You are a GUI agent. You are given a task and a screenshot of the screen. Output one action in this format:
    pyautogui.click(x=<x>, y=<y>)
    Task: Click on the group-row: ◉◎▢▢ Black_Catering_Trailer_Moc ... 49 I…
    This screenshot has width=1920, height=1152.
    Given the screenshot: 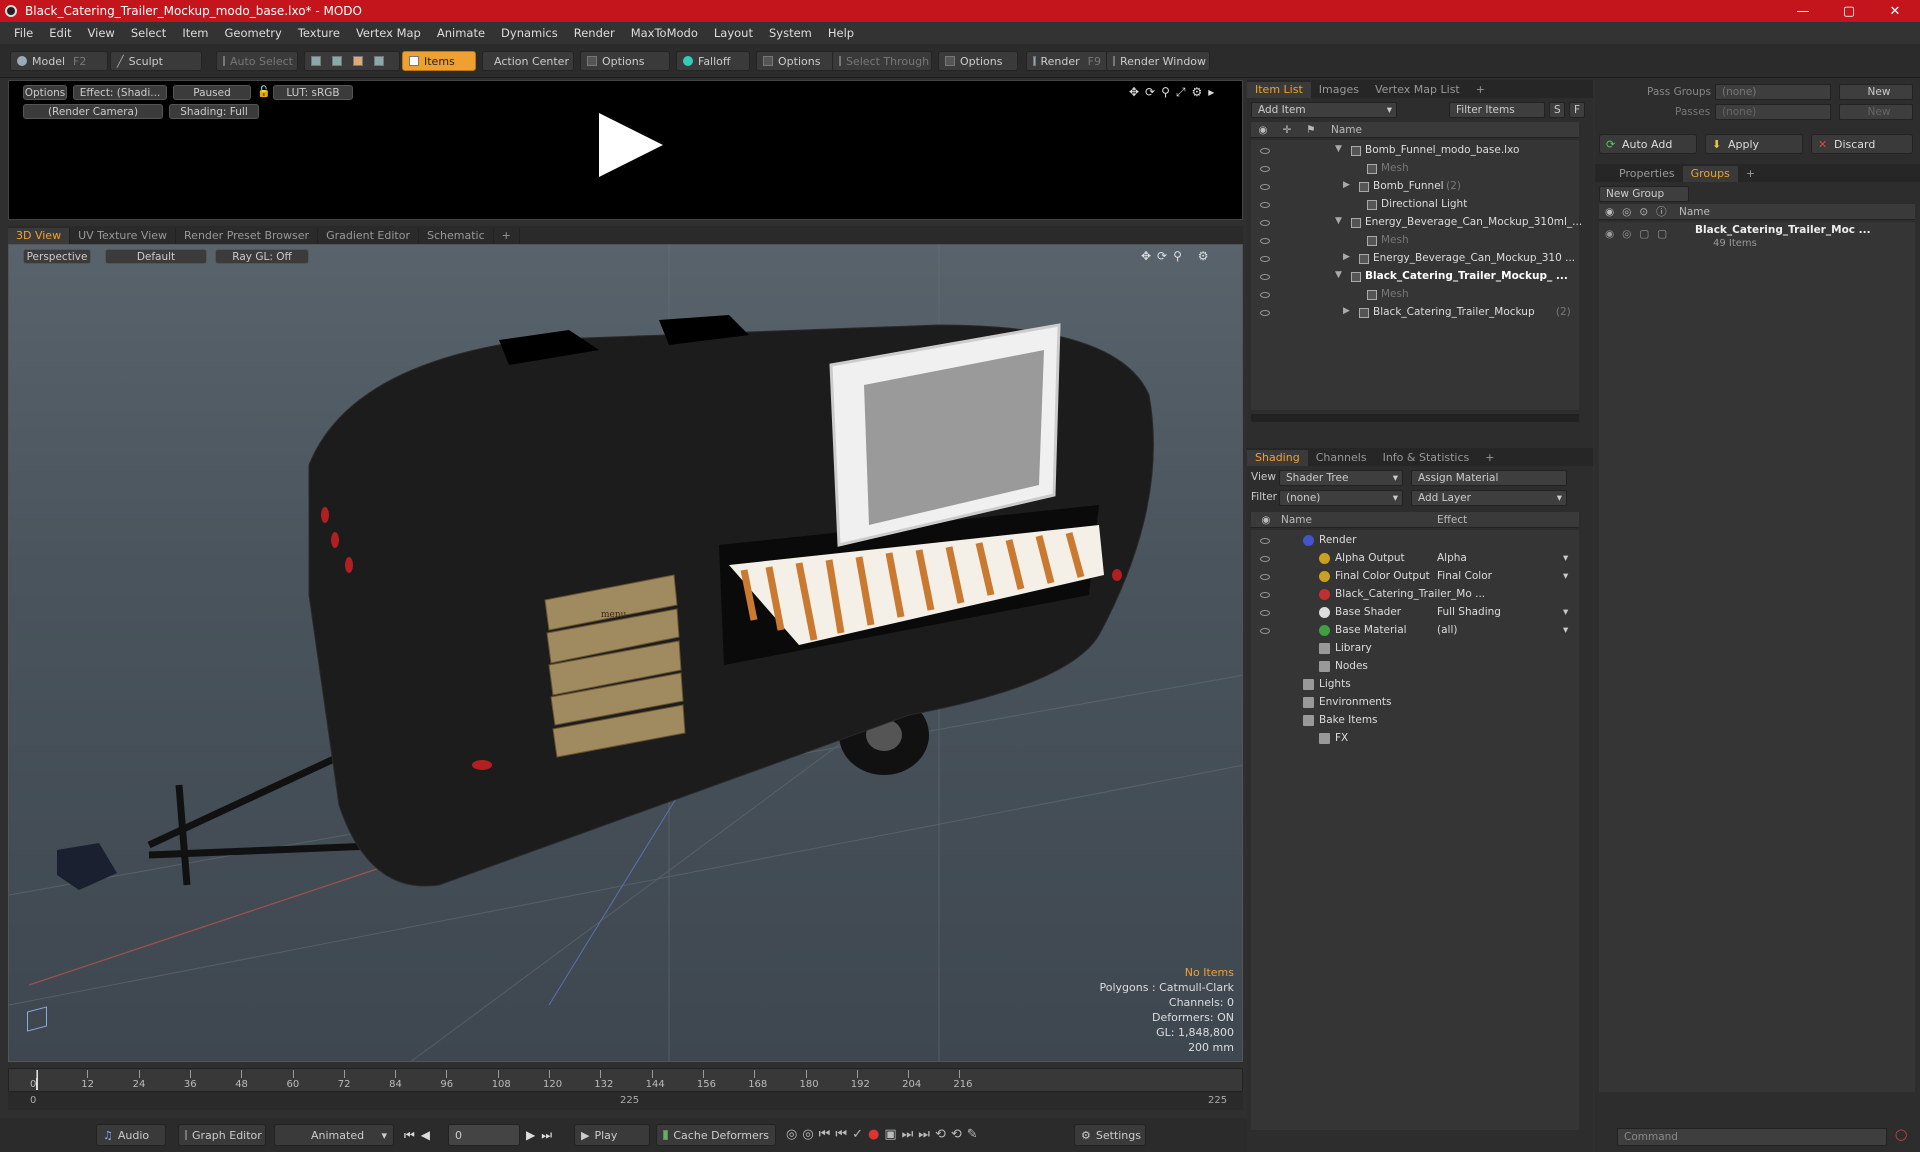 What is the action you would take?
    pyautogui.click(x=1757, y=237)
    